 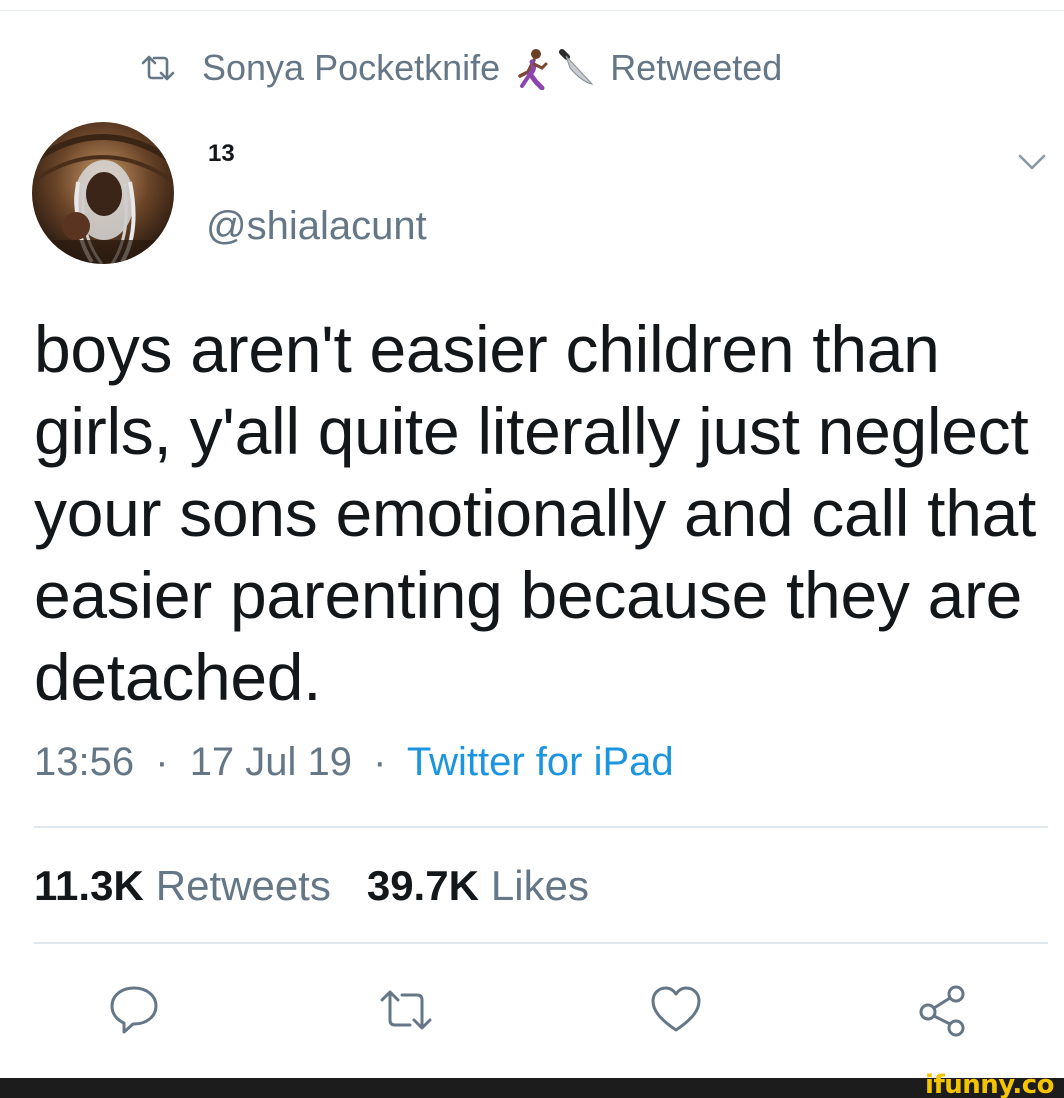 What do you see at coordinates (351, 68) in the screenshot?
I see `retweeter-name: Sonya Pocketknife` at bounding box center [351, 68].